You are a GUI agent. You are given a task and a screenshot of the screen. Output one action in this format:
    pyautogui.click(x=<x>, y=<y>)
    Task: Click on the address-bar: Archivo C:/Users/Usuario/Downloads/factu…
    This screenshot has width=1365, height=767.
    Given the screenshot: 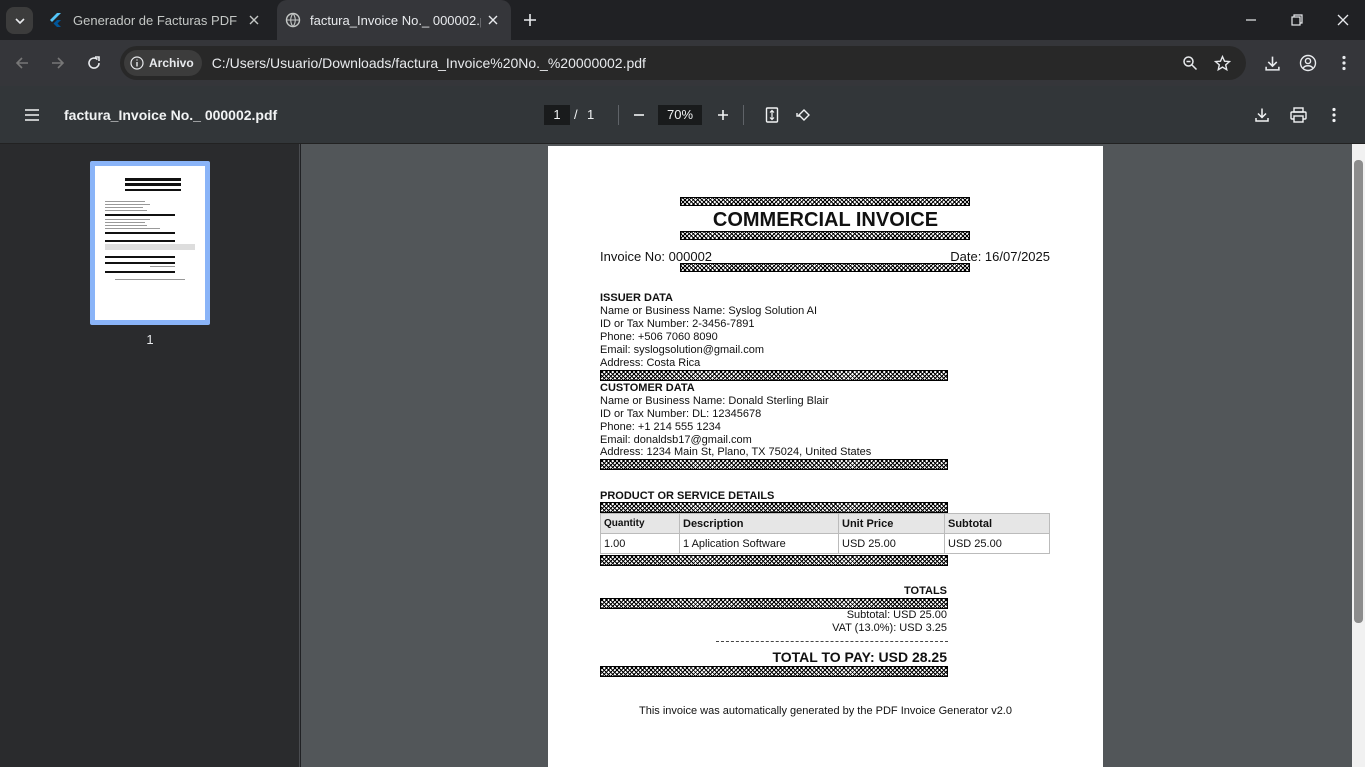 What is the action you would take?
    pyautogui.click(x=683, y=63)
    